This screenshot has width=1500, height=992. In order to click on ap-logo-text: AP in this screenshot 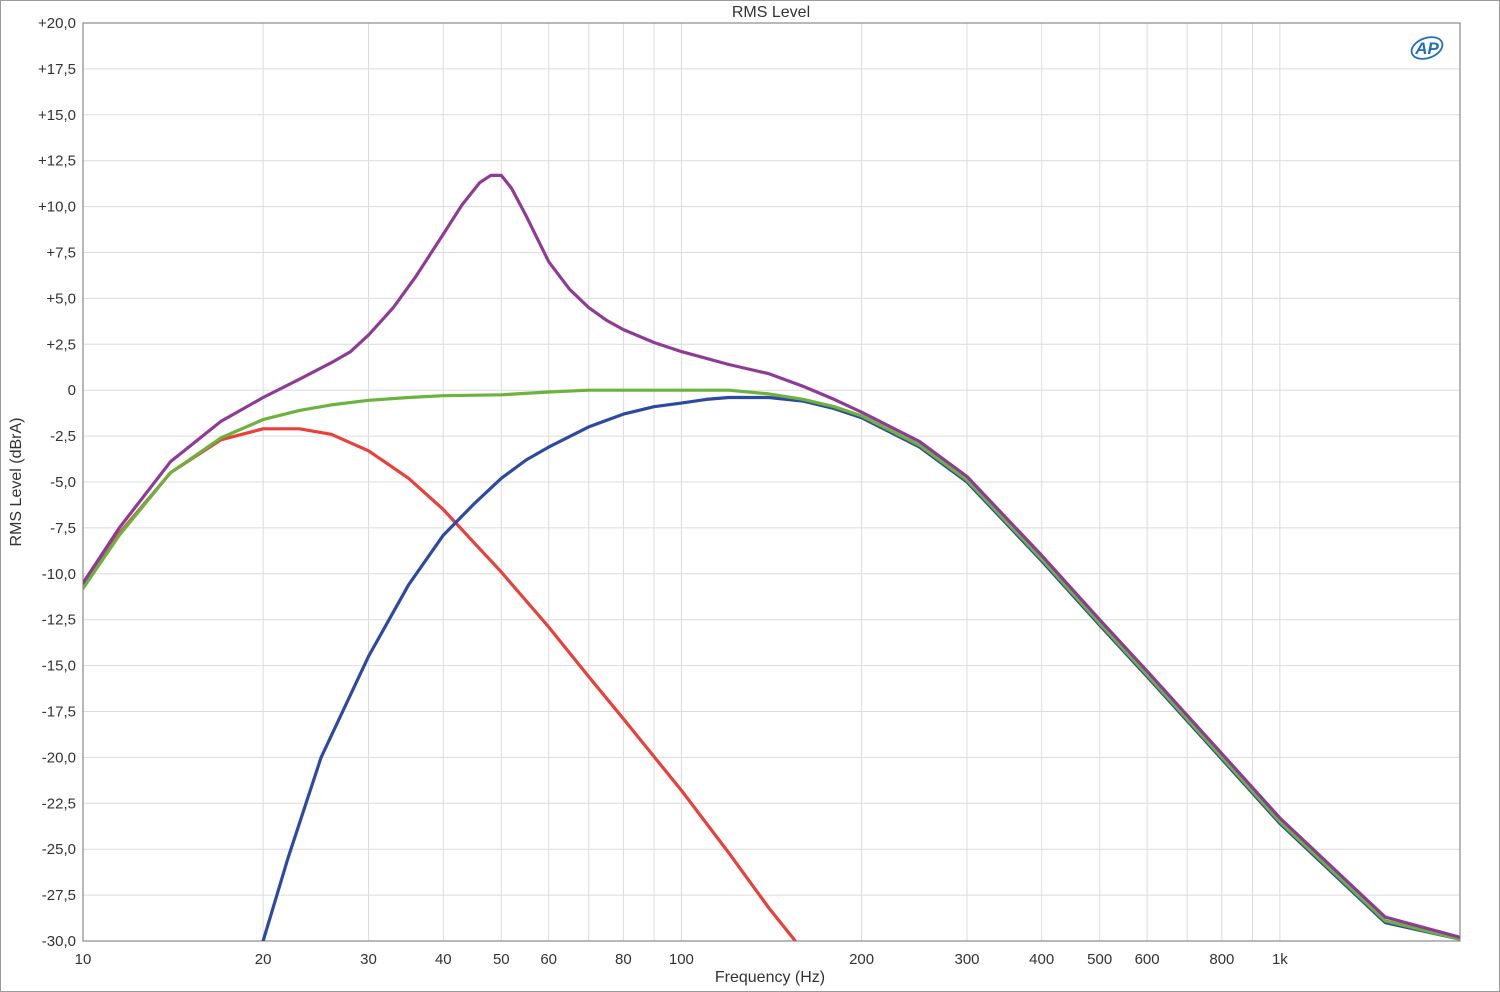, I will do `click(1426, 48)`.